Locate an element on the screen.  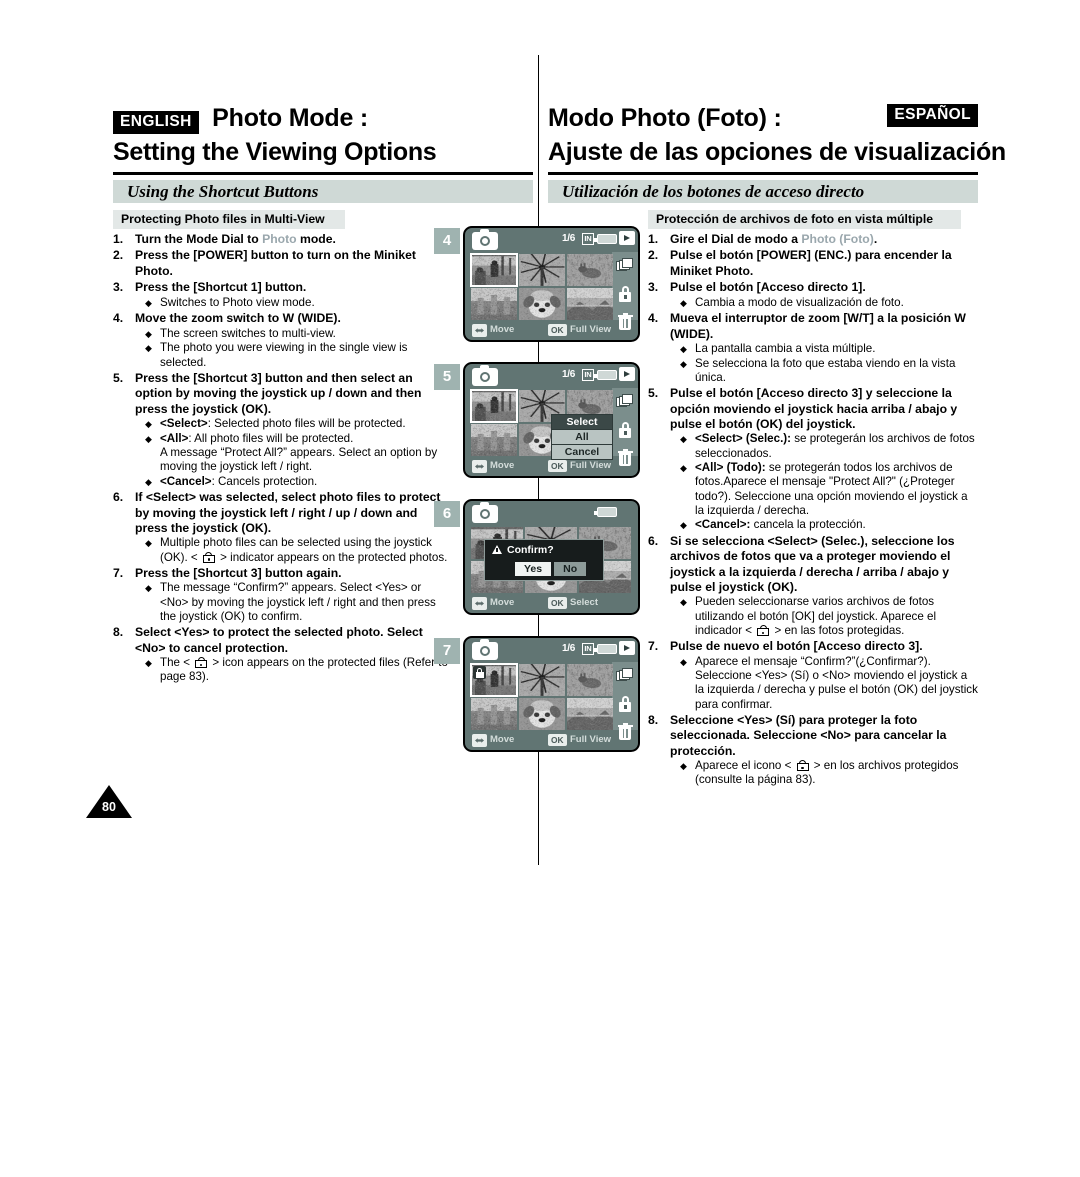
lcd-screen: Confirm? Yes No Move OK Select is located at coordinates (551, 557).